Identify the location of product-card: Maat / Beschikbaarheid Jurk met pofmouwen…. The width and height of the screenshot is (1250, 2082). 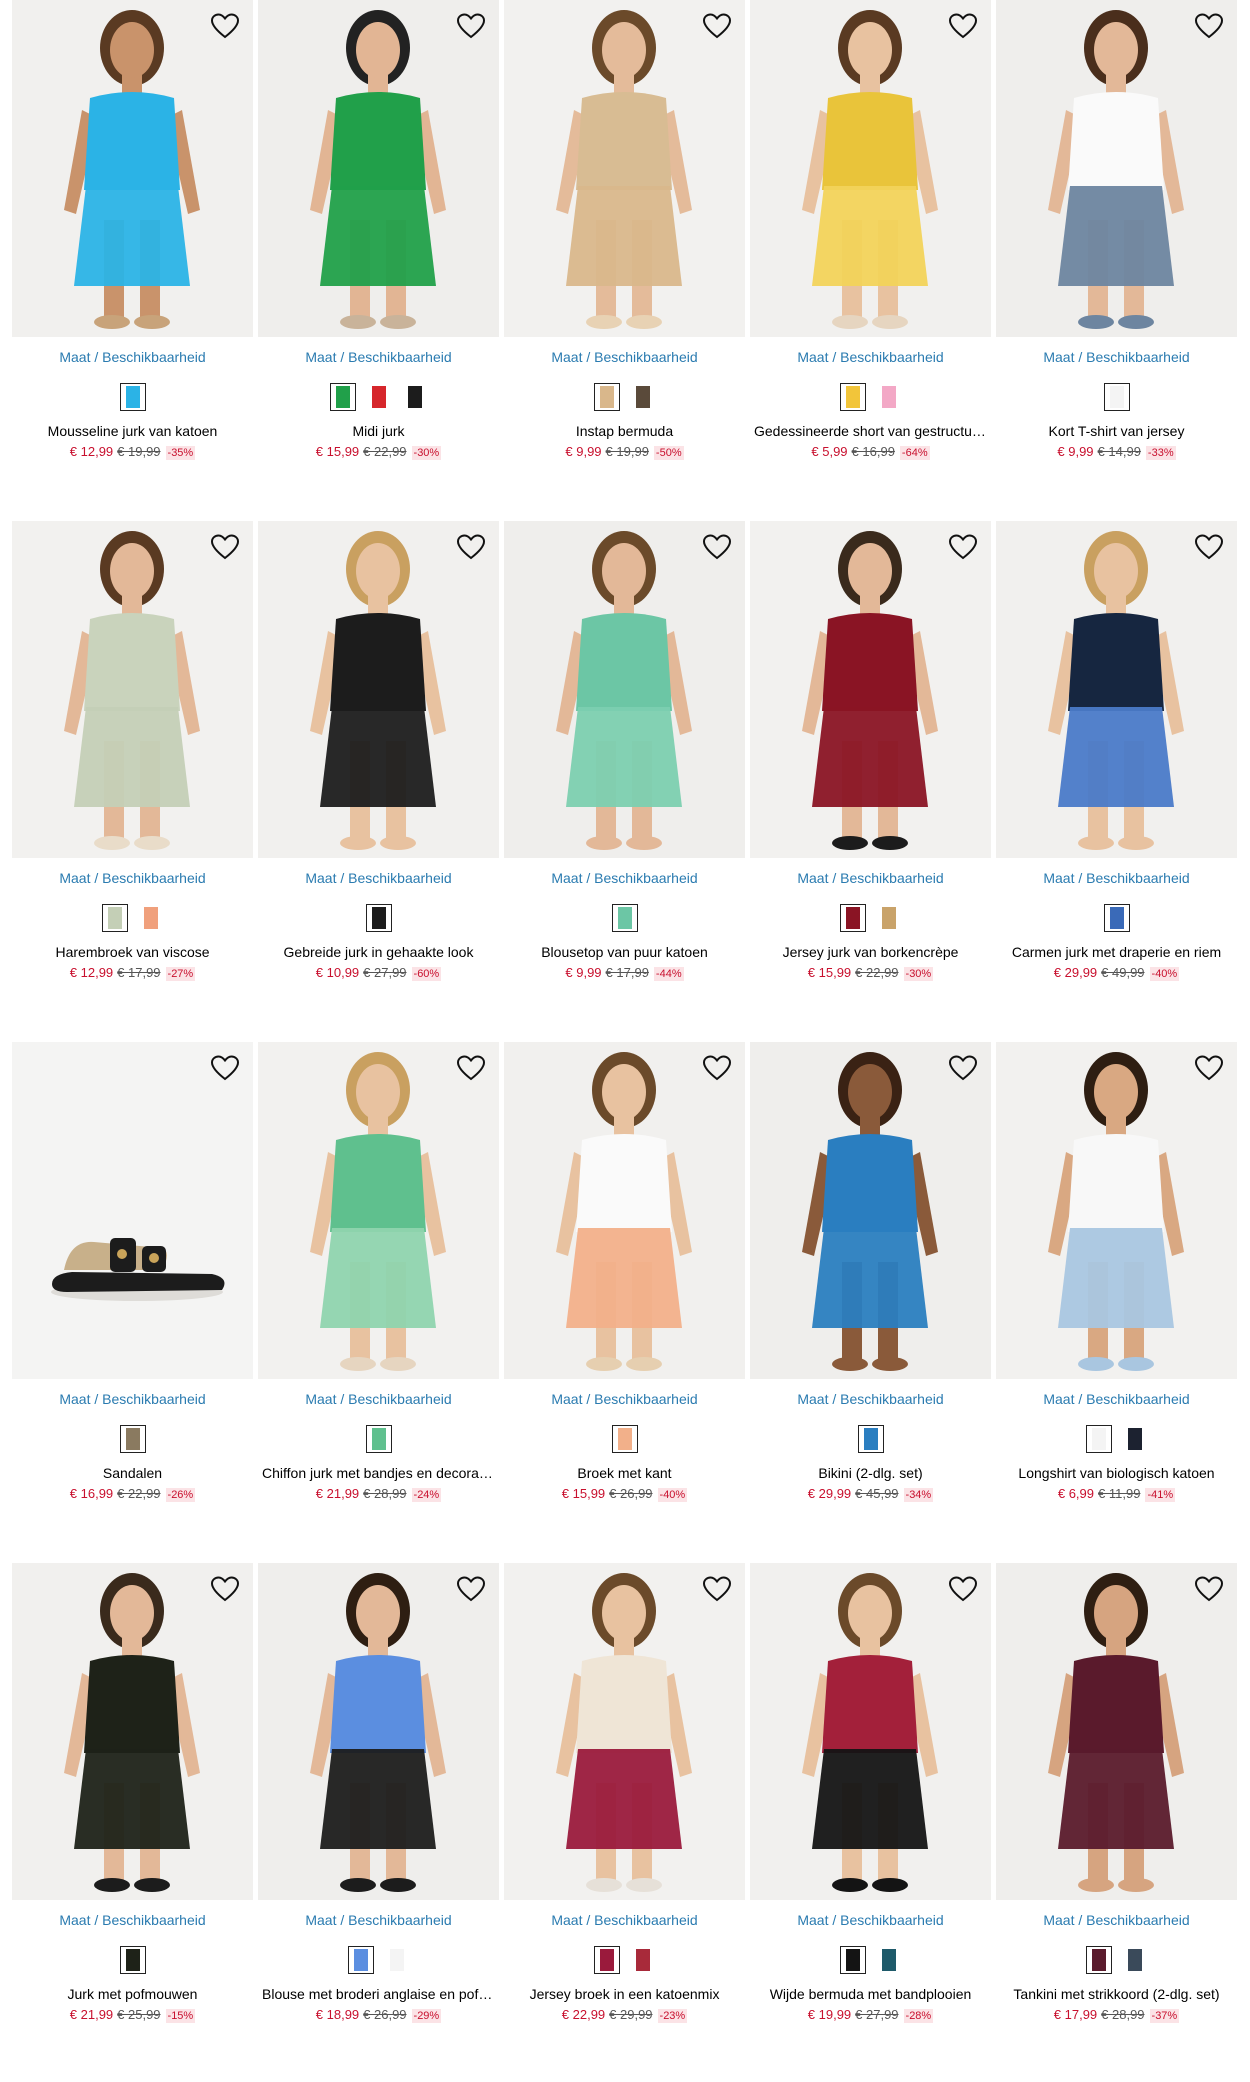
(132, 1794).